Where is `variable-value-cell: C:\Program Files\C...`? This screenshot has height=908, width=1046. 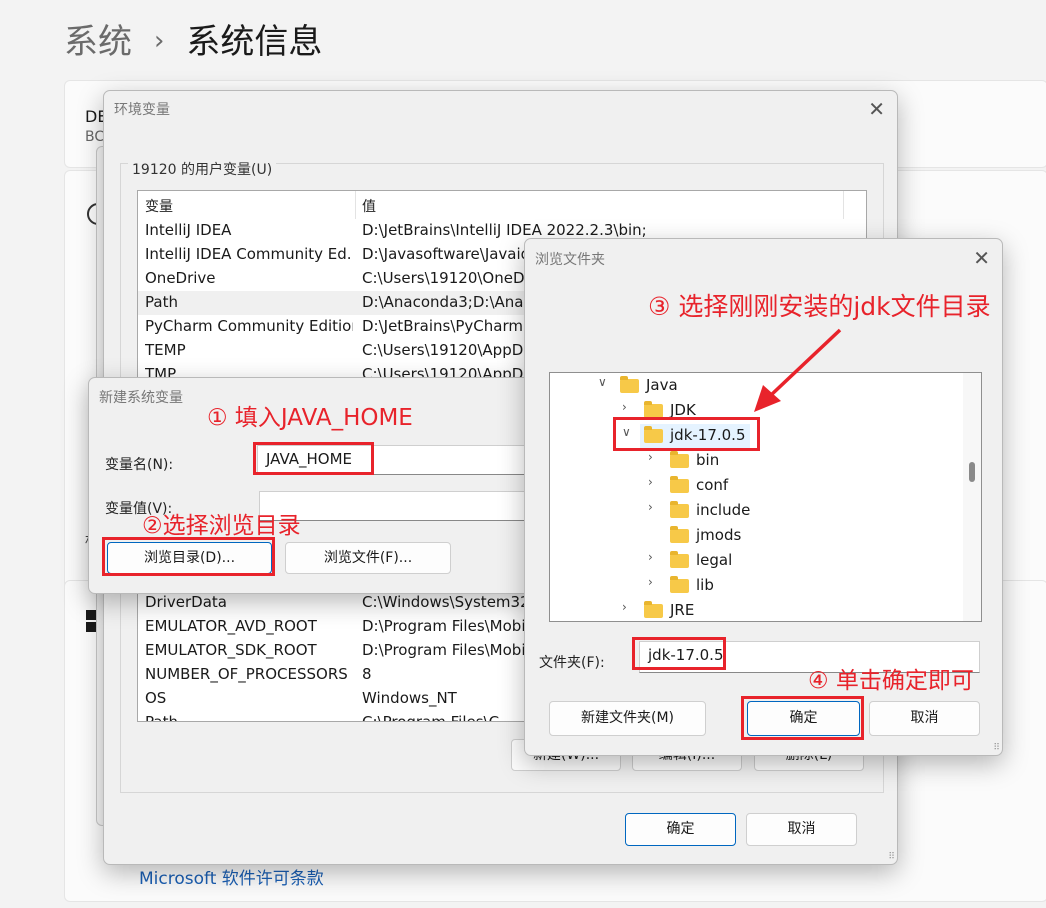
variable-value-cell: C:\Program Files\C... is located at coordinates (438, 717).